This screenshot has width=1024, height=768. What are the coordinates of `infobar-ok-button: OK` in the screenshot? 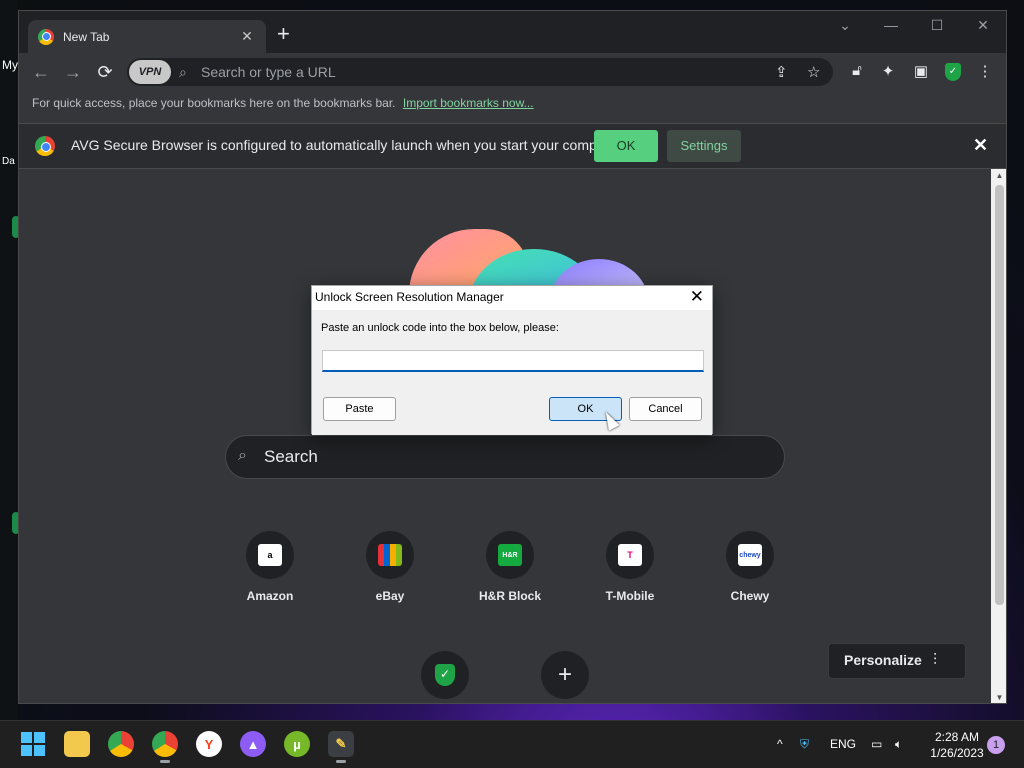 It's located at (626, 146).